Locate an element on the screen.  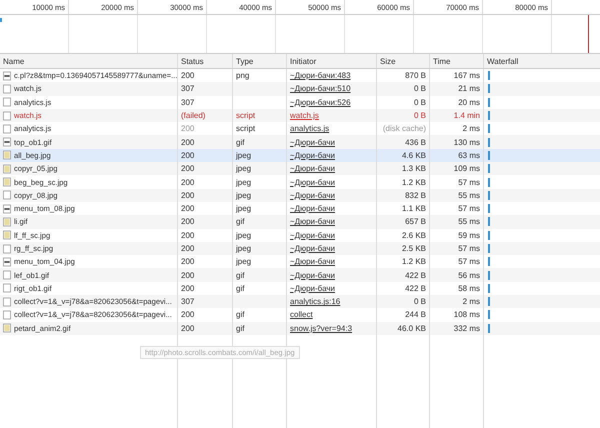
column-header: Status is located at coordinates (205, 61).